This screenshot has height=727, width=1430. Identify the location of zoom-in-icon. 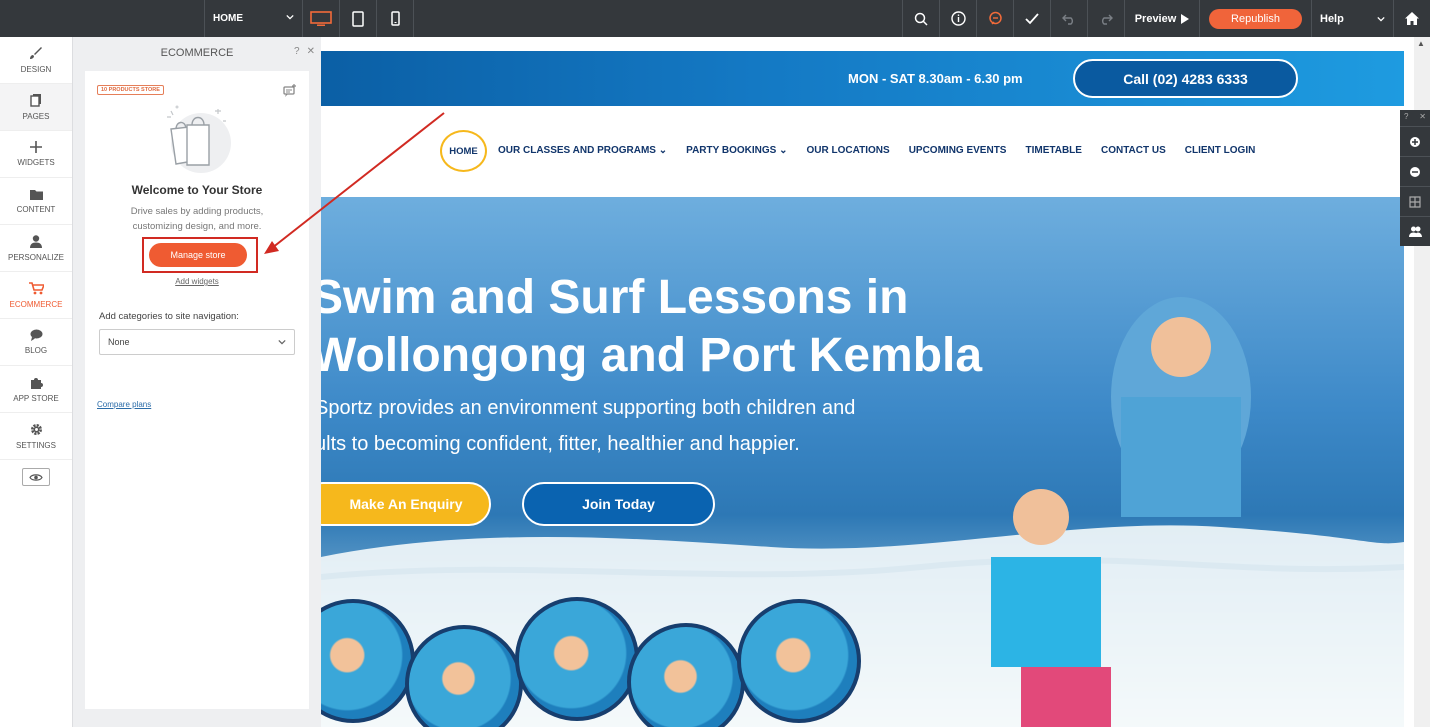
(1415, 141).